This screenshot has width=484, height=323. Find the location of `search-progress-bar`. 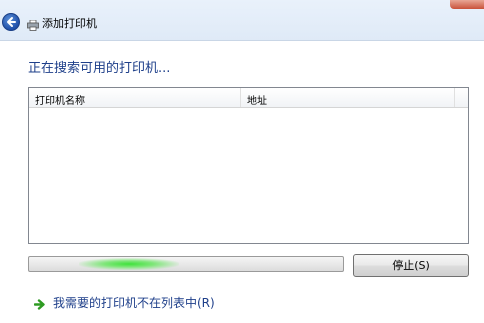

search-progress-bar is located at coordinates (186, 264).